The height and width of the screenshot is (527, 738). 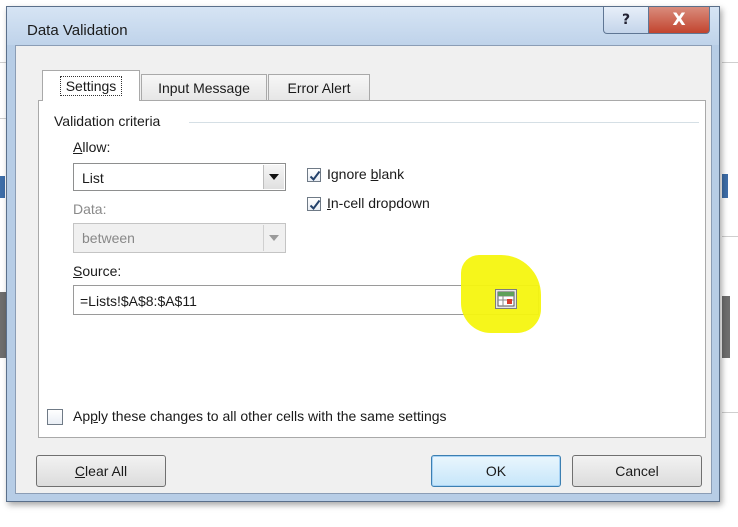 I want to click on source-value: =Lists!$A$8:$A$11, so click(x=138, y=301).